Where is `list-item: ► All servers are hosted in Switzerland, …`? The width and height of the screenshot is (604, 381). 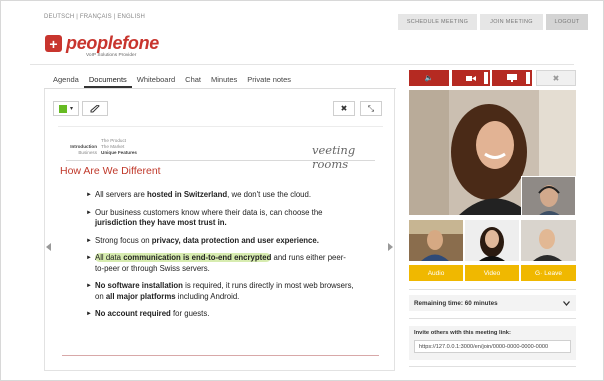
list-item: ► All servers are hosted in Switzerland, … is located at coordinates (198, 194).